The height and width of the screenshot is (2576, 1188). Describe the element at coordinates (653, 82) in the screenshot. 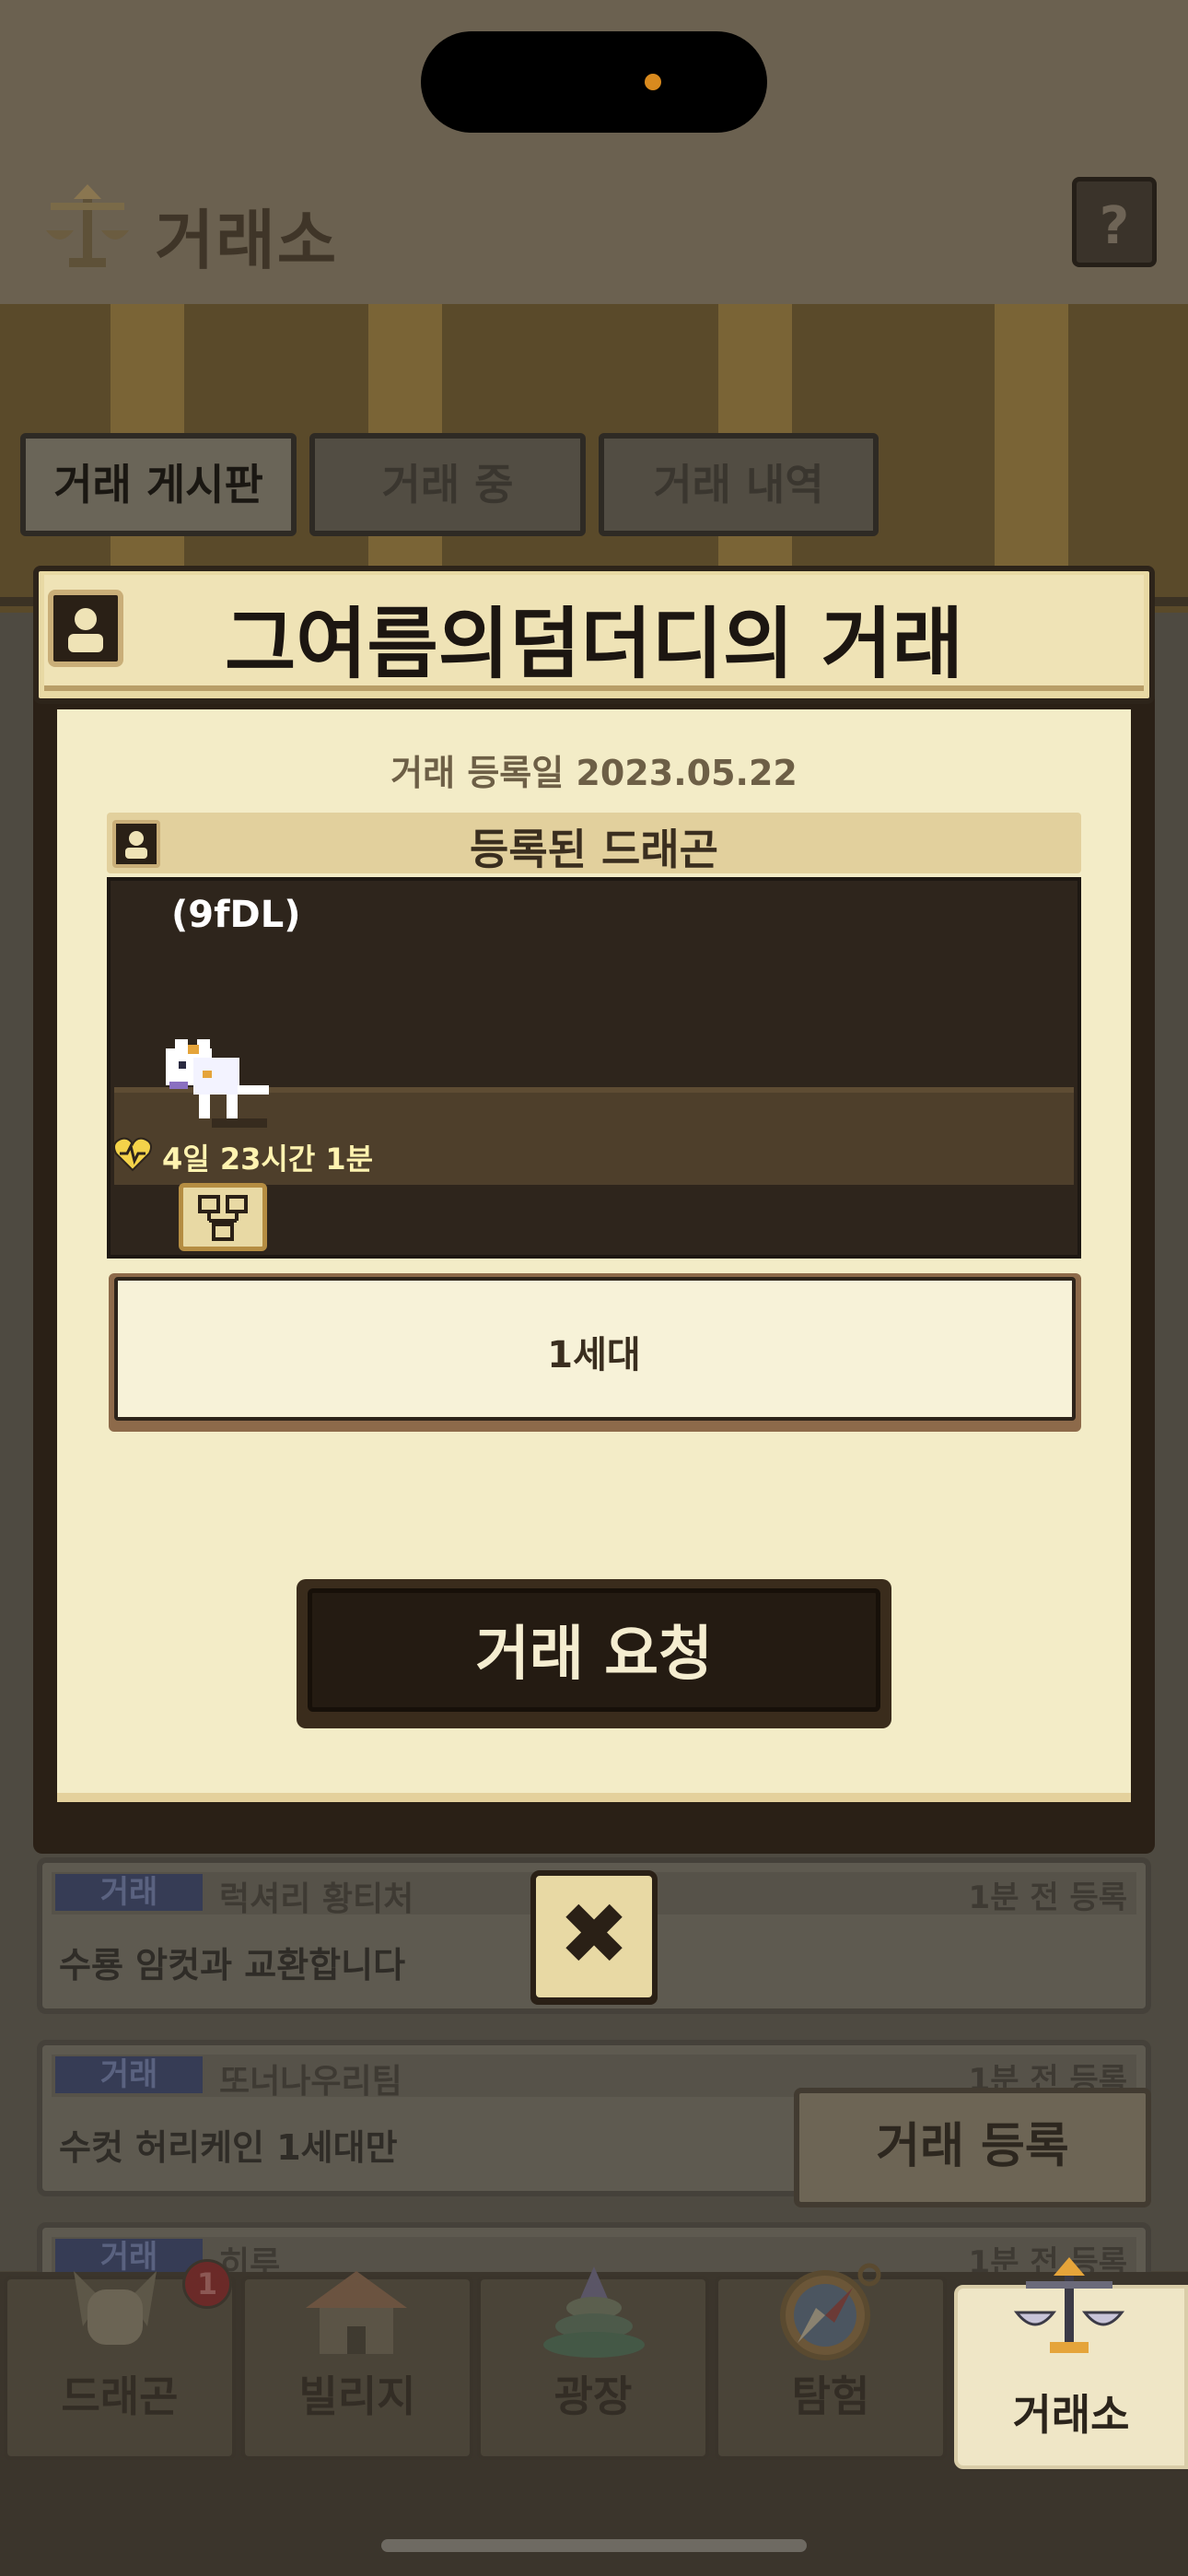

I see `camera-indicator` at that location.